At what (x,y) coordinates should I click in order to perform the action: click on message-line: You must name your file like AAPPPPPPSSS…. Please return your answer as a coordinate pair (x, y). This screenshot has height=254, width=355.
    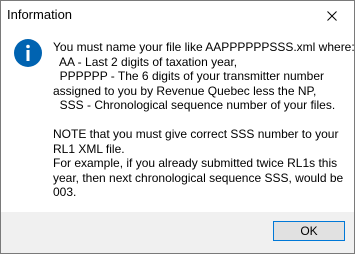
    Looking at the image, I should click on (204, 47).